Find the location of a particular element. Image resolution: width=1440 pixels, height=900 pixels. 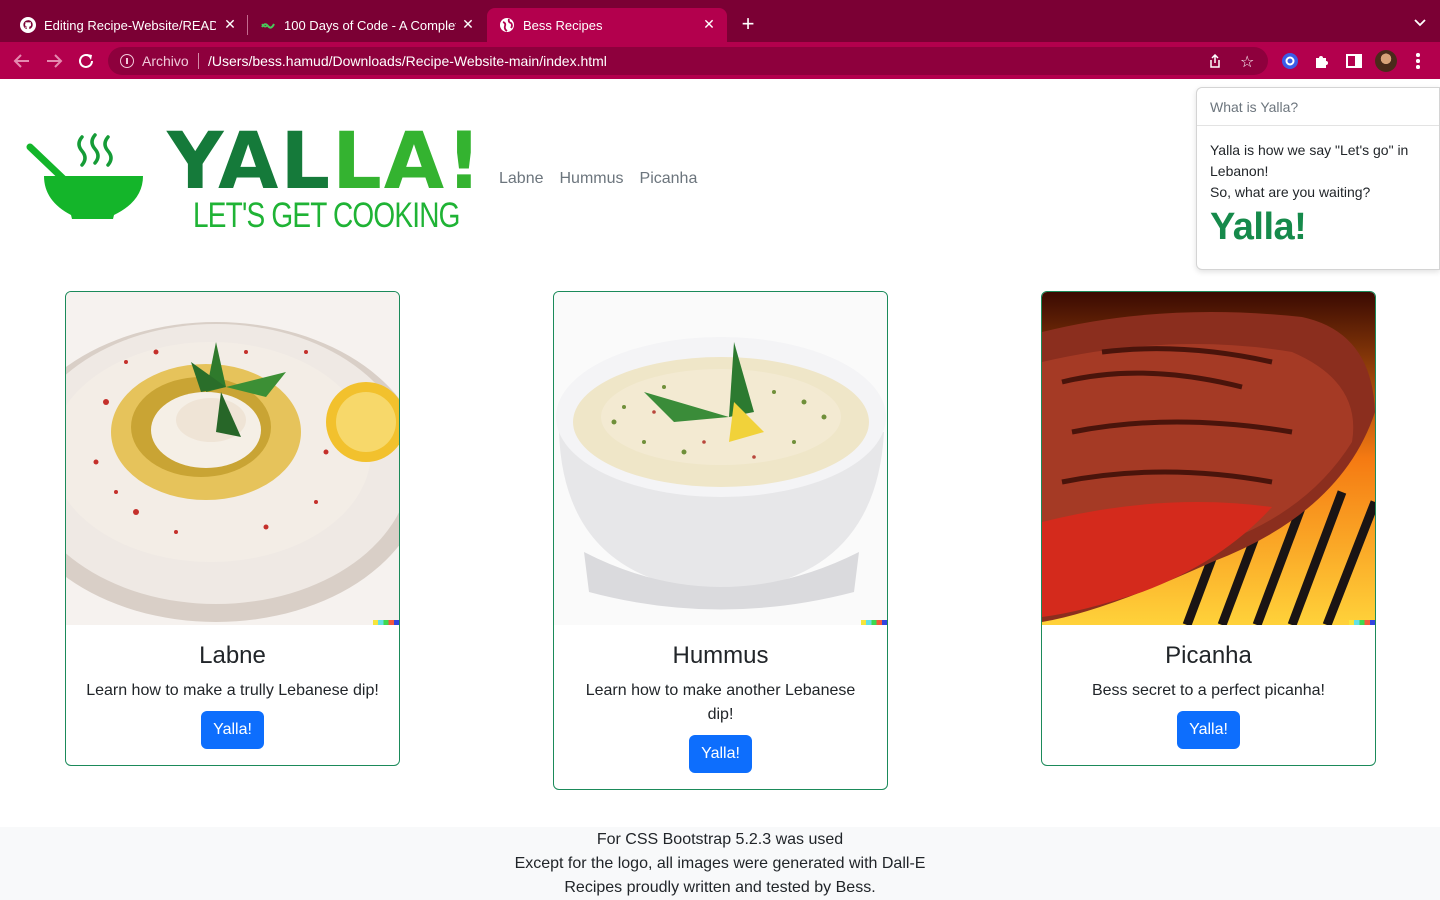

bookmark-star-icon: ☆ is located at coordinates (1247, 62).